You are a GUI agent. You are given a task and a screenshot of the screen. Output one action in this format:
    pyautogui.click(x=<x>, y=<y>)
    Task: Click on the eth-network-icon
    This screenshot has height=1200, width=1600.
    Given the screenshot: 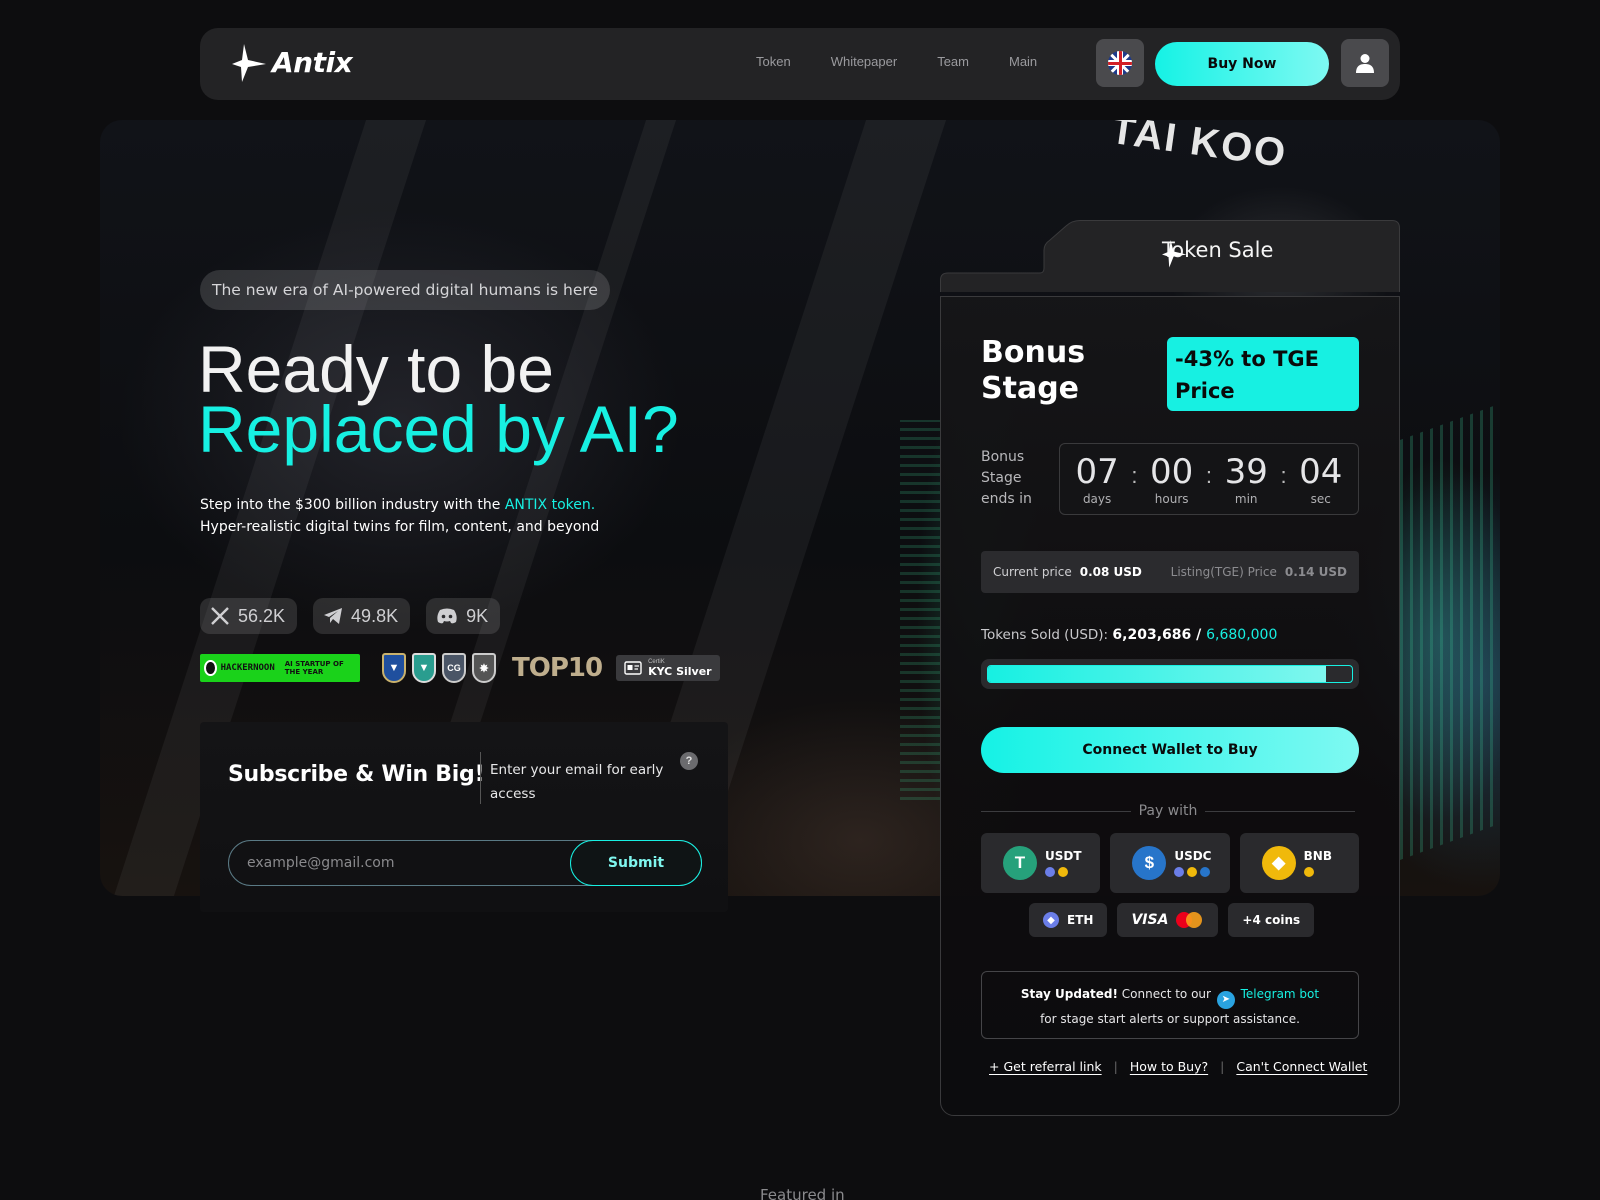 What is the action you would take?
    pyautogui.click(x=1179, y=872)
    